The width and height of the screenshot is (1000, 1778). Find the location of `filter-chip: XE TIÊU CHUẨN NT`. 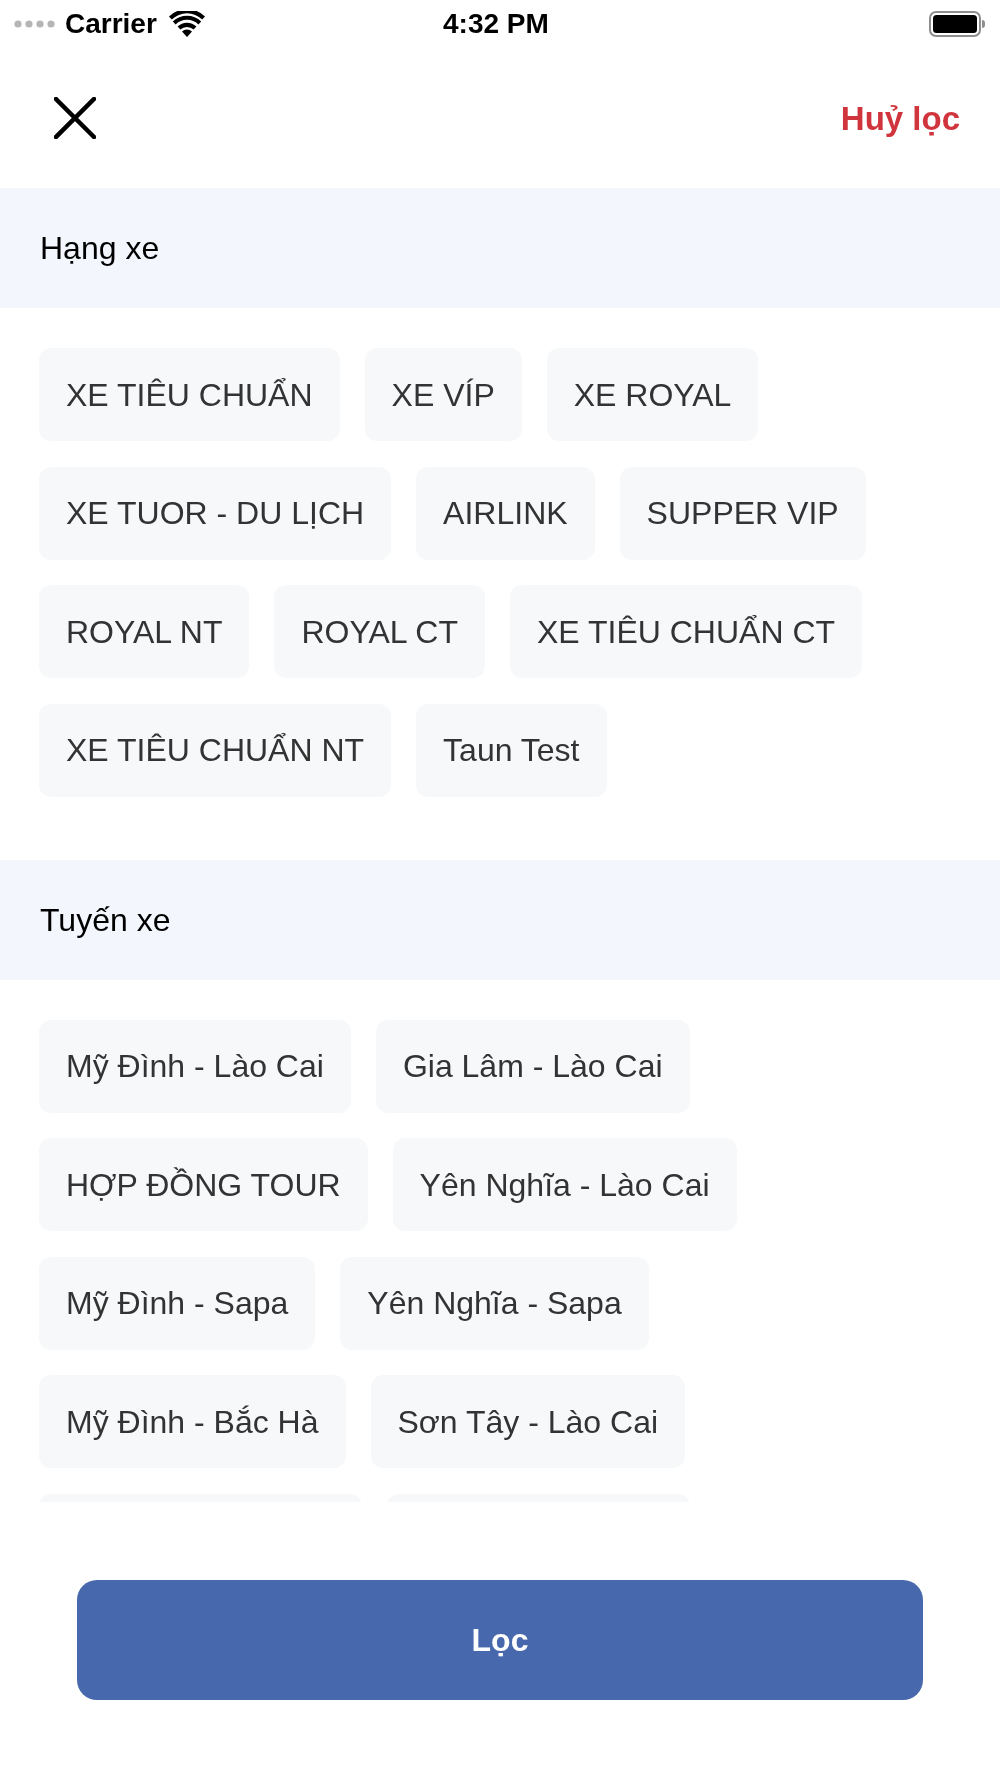

filter-chip: XE TIÊU CHUẨN NT is located at coordinates (215, 750).